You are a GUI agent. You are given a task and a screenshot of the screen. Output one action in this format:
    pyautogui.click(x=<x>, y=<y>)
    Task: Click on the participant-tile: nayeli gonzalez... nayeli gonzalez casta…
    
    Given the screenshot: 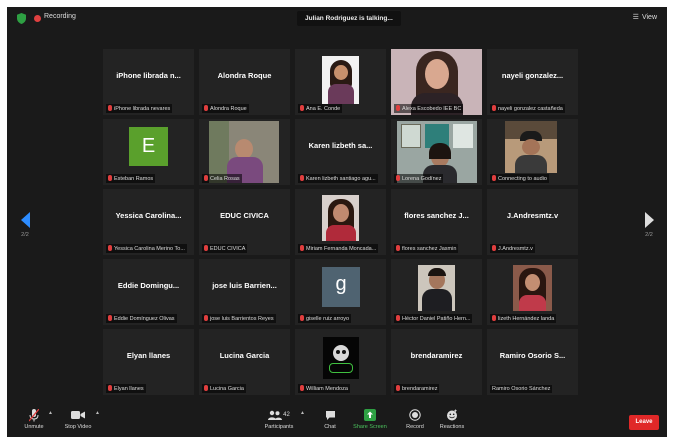 What is the action you would take?
    pyautogui.click(x=532, y=82)
    